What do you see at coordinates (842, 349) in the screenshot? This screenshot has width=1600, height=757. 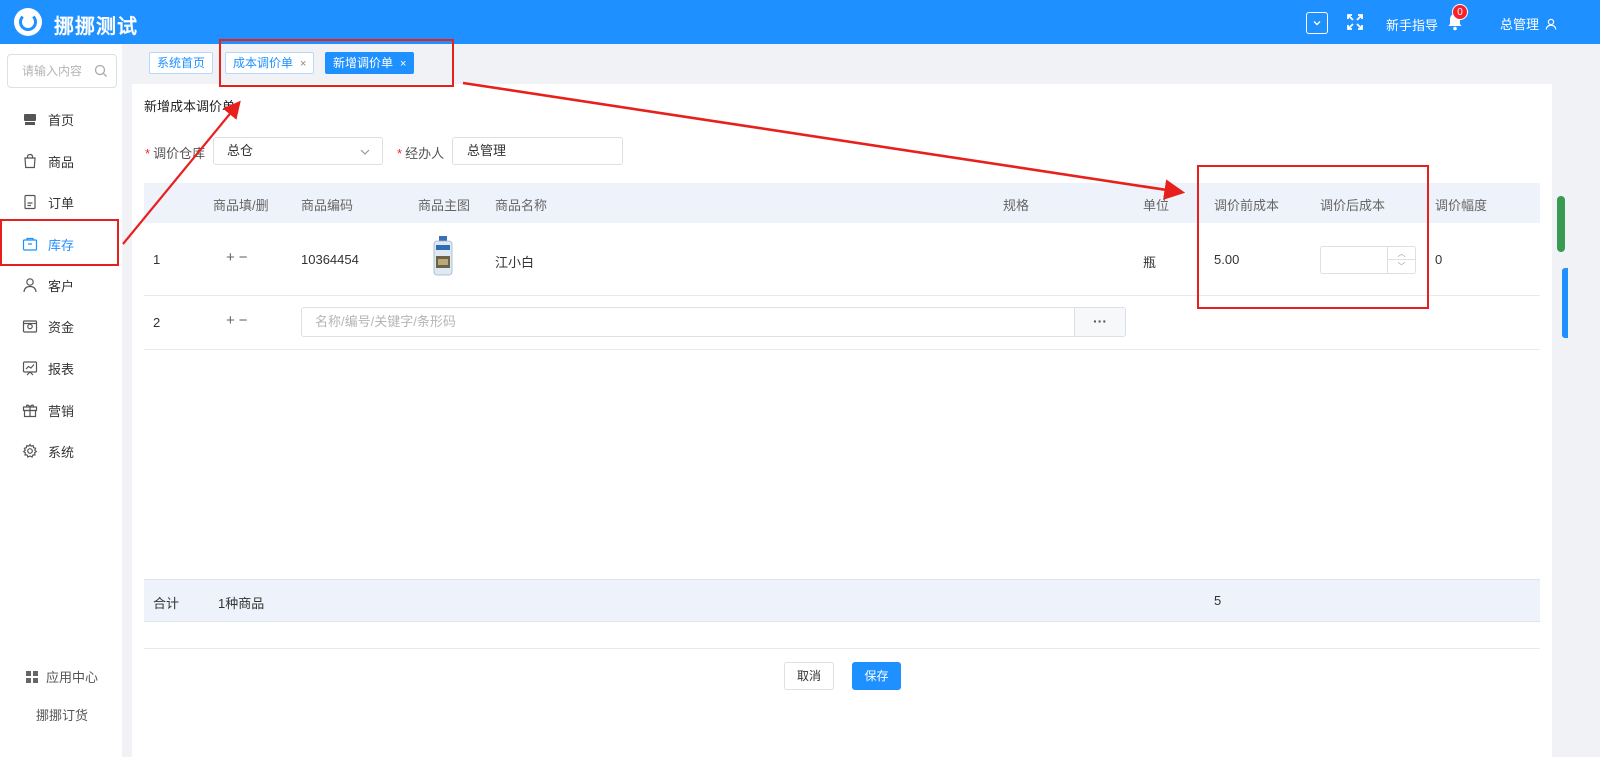 I see `row-divider` at bounding box center [842, 349].